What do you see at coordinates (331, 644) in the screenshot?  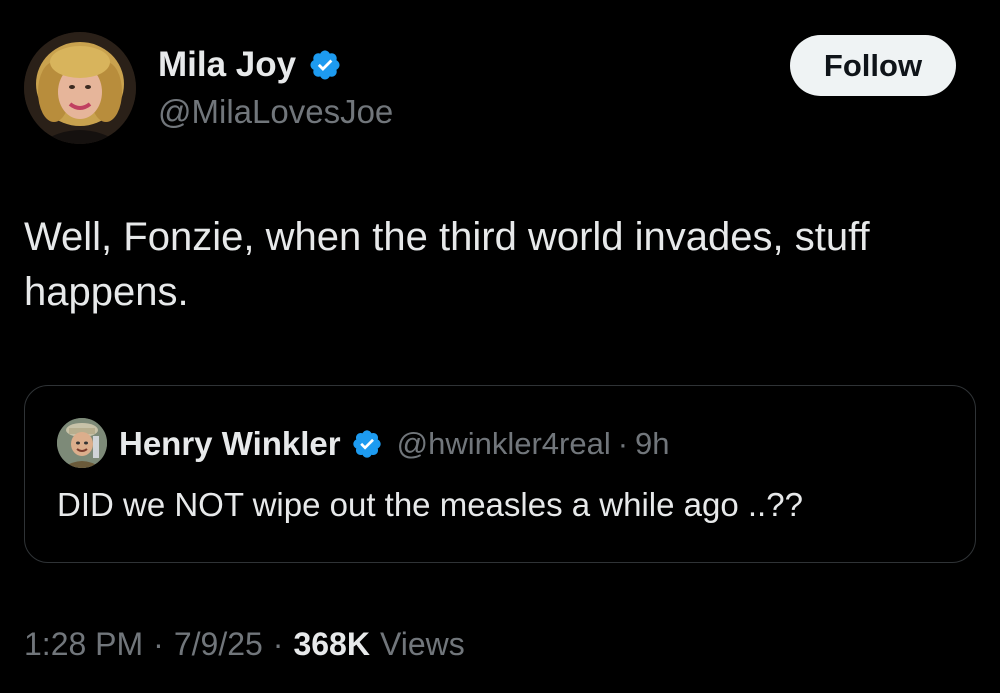 I see `views-count: 368K` at bounding box center [331, 644].